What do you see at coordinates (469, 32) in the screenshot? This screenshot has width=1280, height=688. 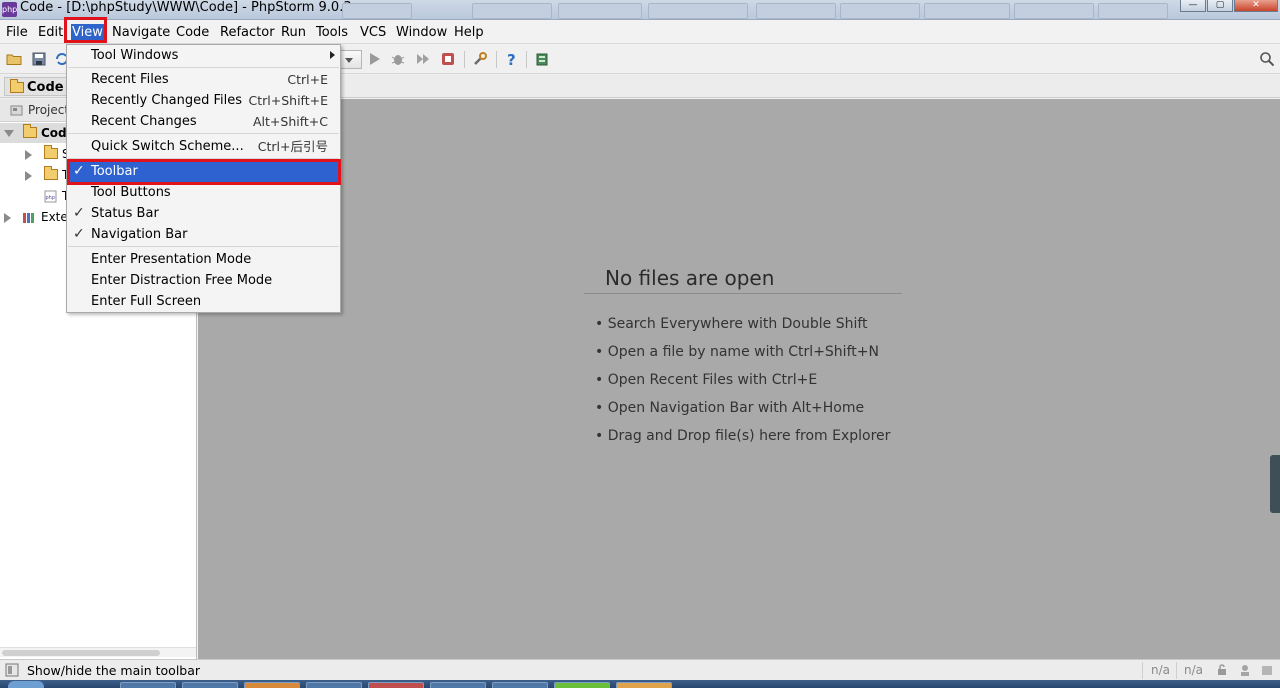 I see `menu-help: Help` at bounding box center [469, 32].